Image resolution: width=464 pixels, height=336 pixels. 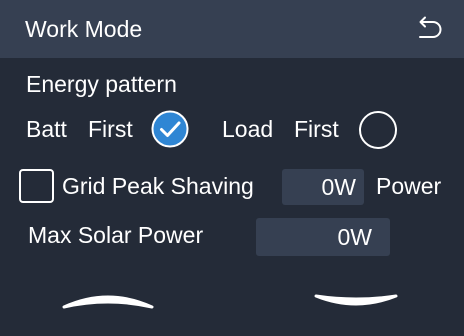 I want to click on return-arrow-icon, so click(x=430, y=27).